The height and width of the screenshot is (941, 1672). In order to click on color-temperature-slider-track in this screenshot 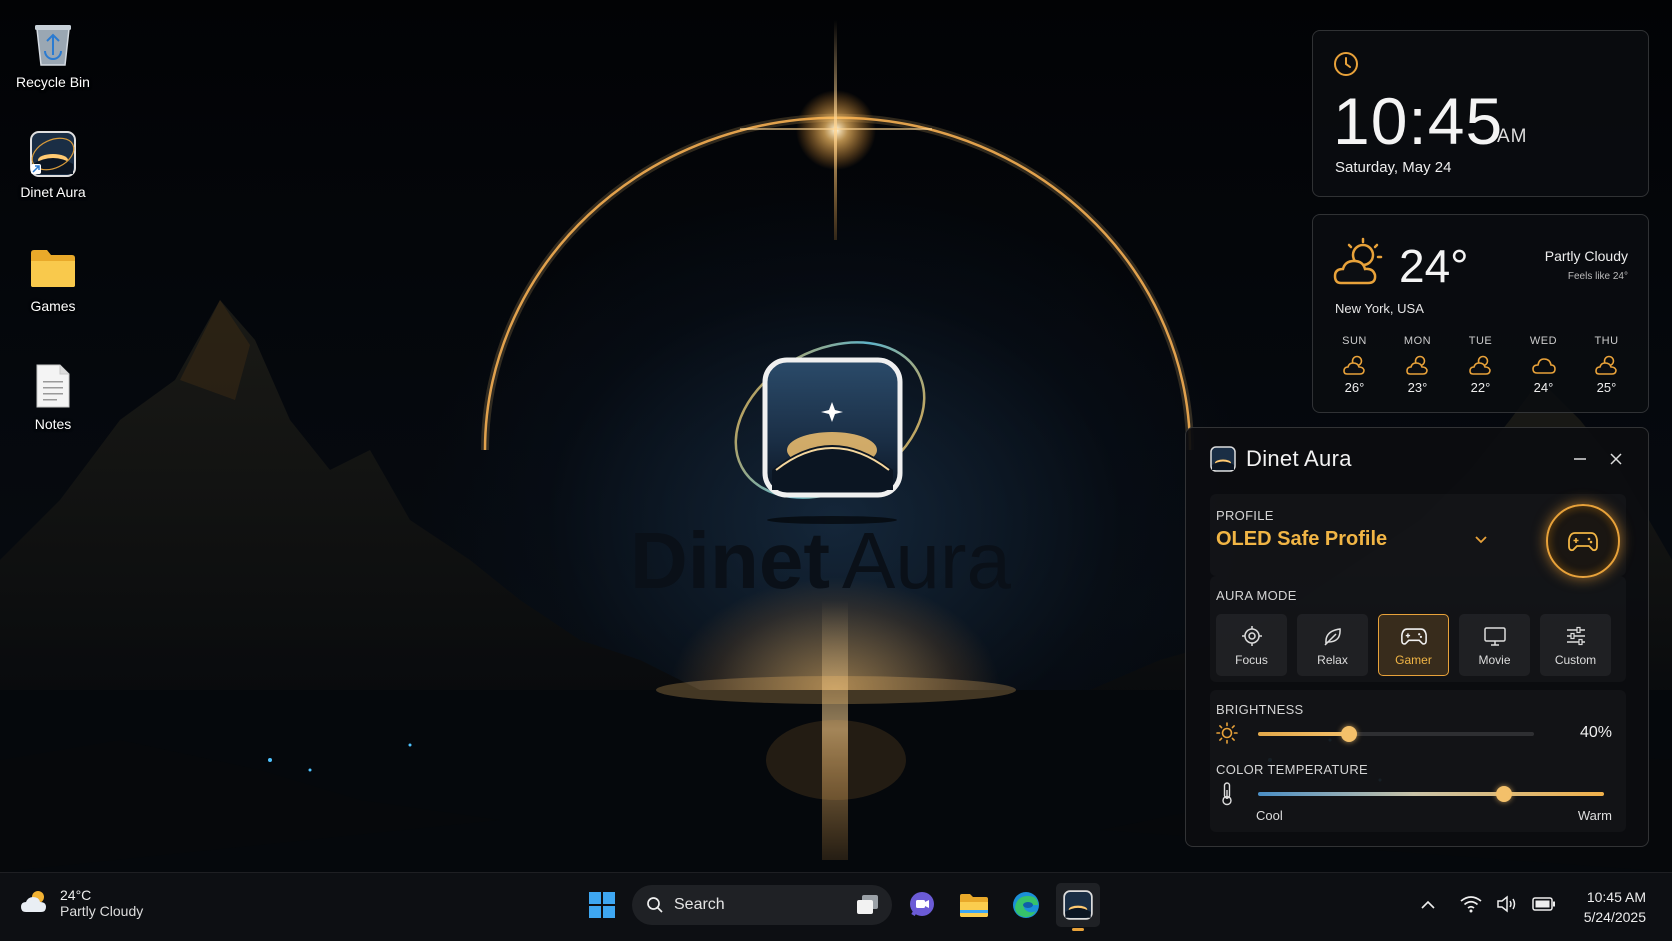, I will do `click(1431, 794)`.